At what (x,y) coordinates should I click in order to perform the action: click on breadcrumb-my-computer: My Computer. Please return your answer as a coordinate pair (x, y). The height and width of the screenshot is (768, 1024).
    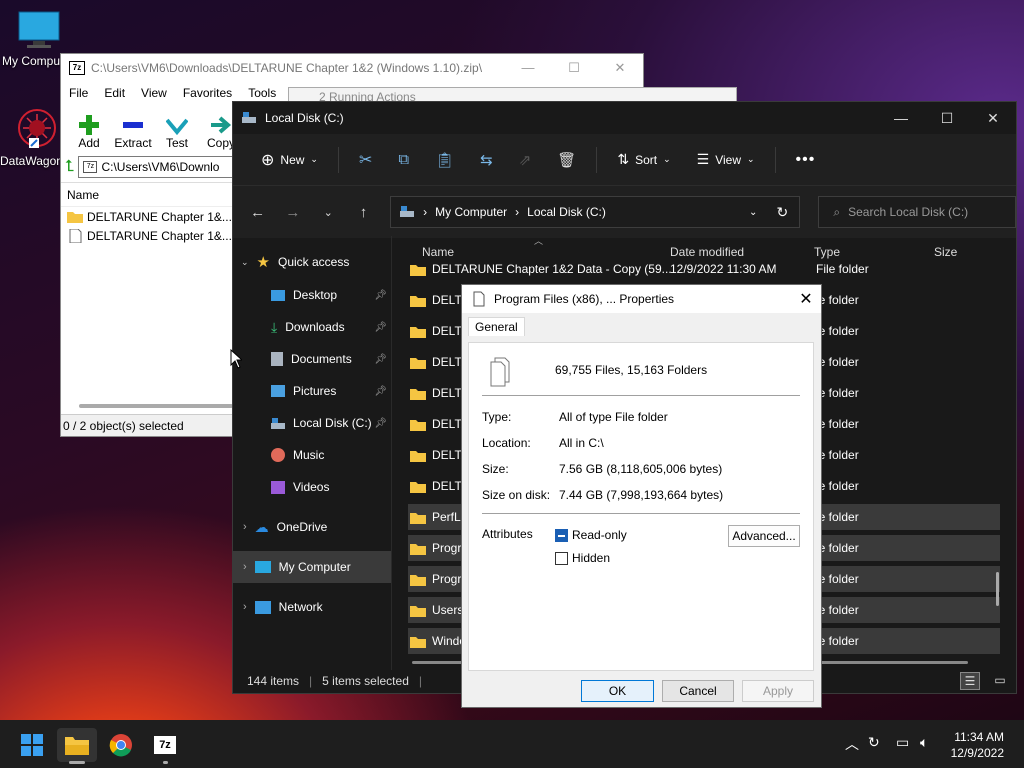
    Looking at the image, I should click on (471, 212).